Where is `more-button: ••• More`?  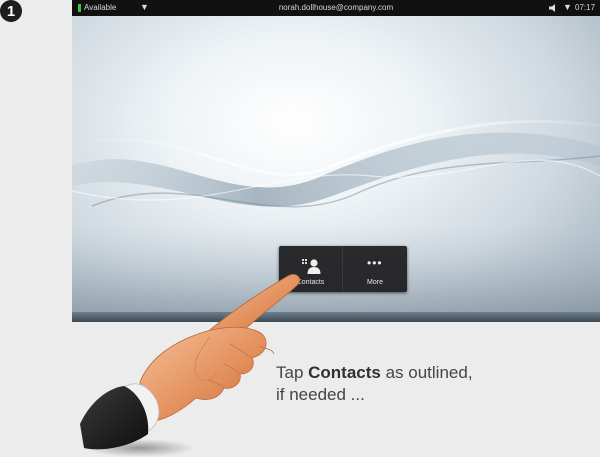 more-button: ••• More is located at coordinates (375, 269).